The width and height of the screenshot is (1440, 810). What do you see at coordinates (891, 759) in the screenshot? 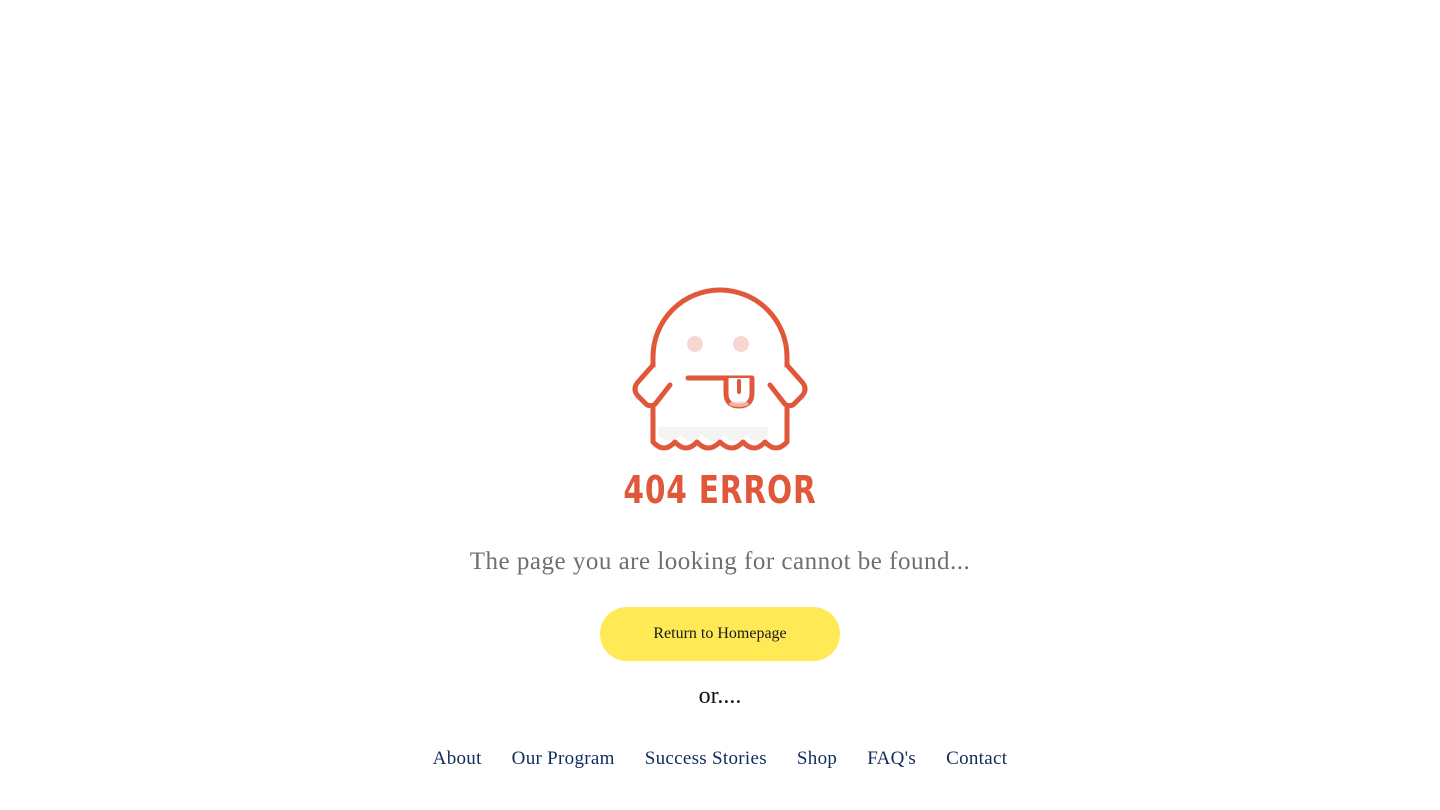
I see `nav-link-faqs: FAQ's` at bounding box center [891, 759].